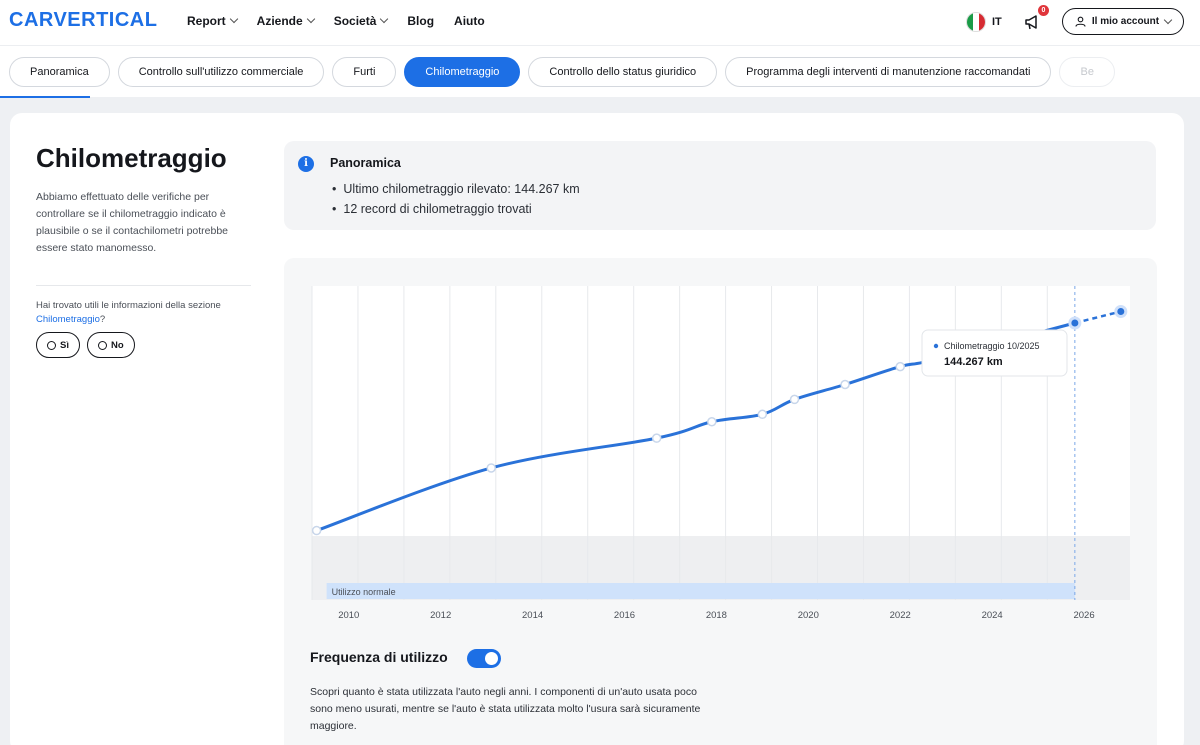 The height and width of the screenshot is (745, 1200). Describe the element at coordinates (1121, 311) in the screenshot. I see `projection-point` at that location.